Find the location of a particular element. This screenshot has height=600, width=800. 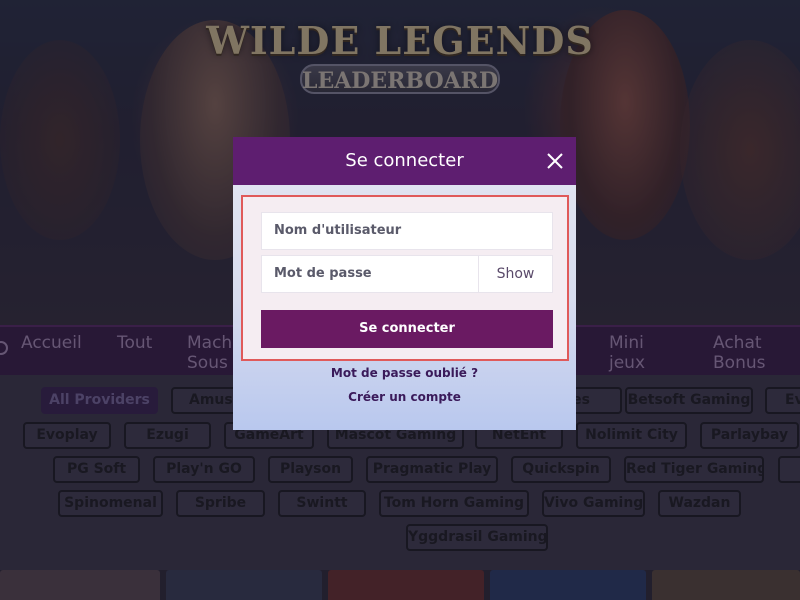

login-submit-button: Se connecter is located at coordinates (407, 329).